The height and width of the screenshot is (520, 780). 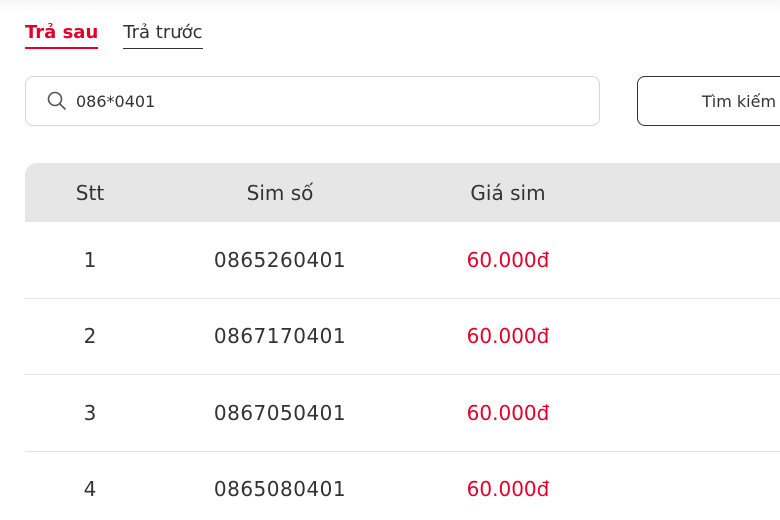 What do you see at coordinates (708, 101) in the screenshot?
I see `search-button: Tìm kiếm` at bounding box center [708, 101].